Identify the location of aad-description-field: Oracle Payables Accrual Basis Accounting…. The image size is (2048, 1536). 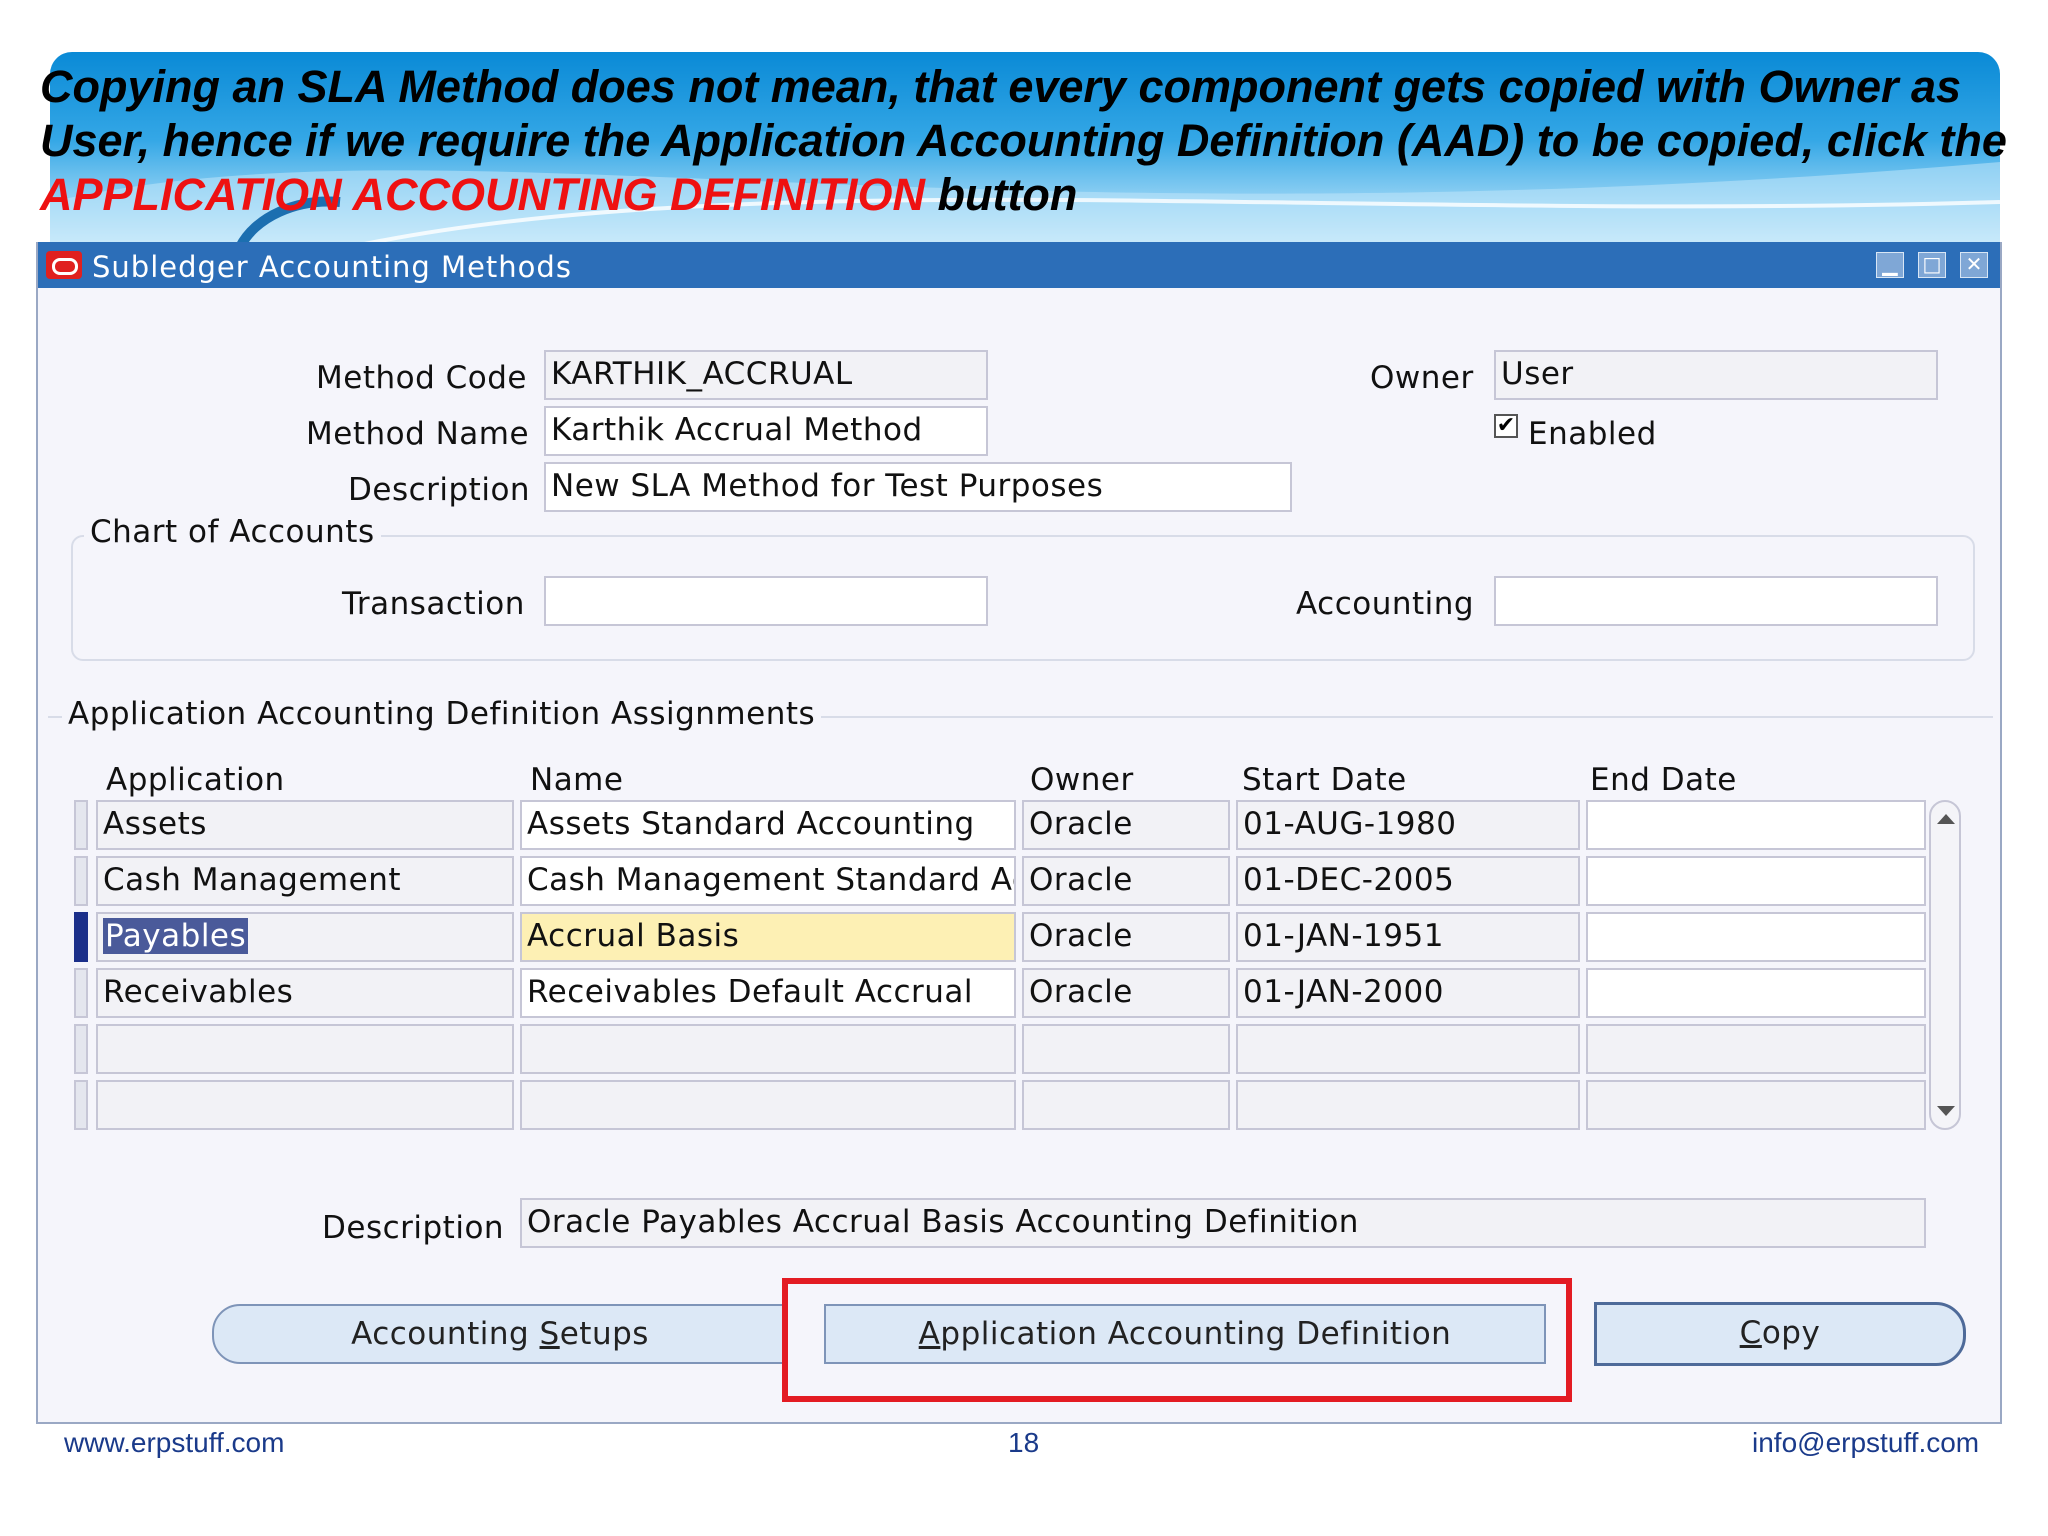
(1223, 1223).